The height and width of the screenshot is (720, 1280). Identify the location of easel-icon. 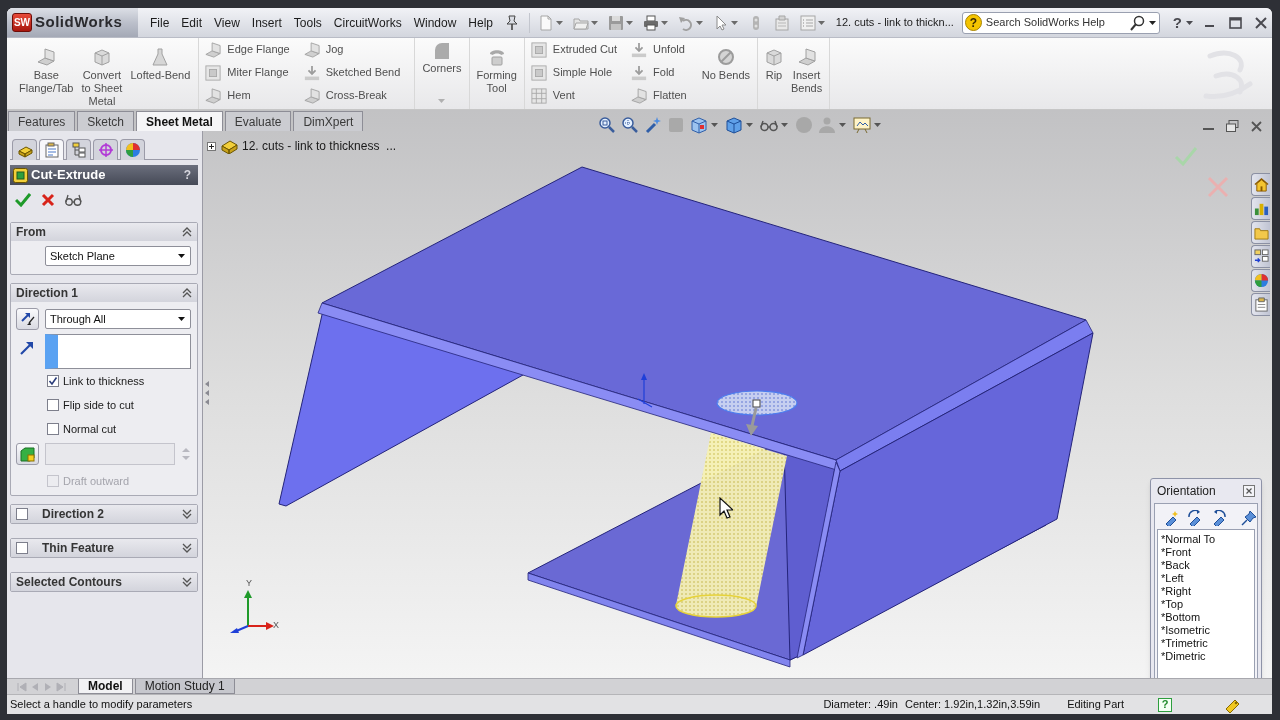
(862, 125).